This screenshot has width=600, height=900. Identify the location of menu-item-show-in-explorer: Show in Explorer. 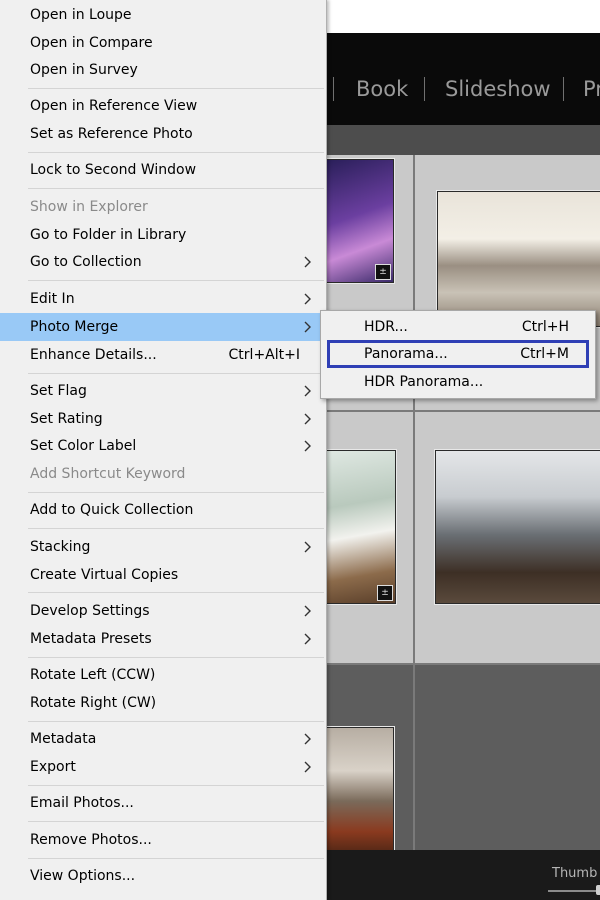
(163, 207).